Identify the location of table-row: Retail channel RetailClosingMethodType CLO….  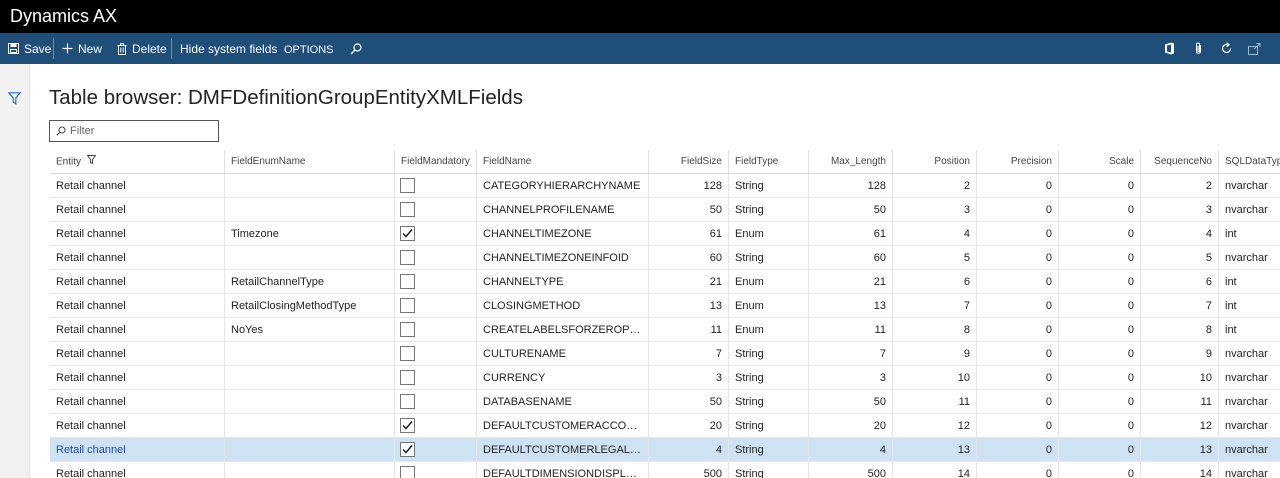
(665, 306).